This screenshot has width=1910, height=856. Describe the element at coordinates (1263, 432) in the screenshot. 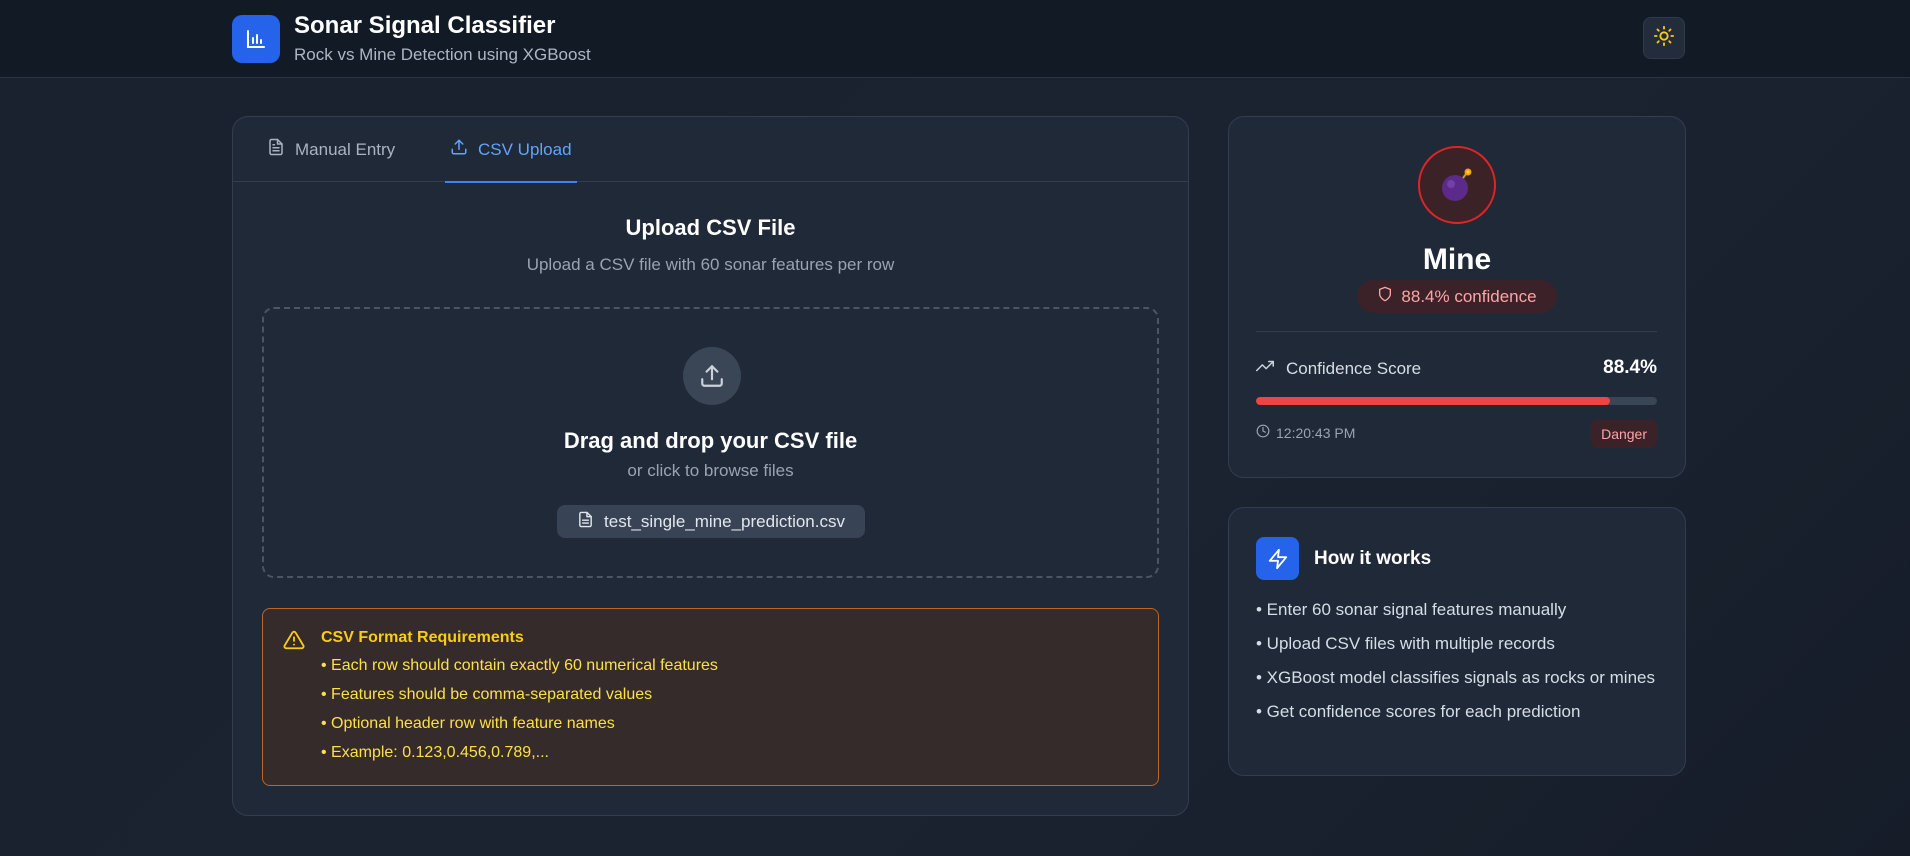

I see `clock-icon` at that location.